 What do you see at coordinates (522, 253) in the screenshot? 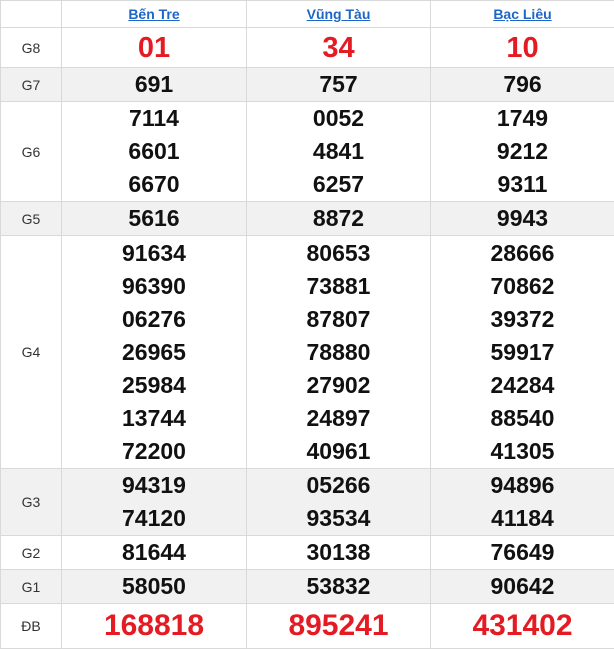
I see `winning-number: 28666` at bounding box center [522, 253].